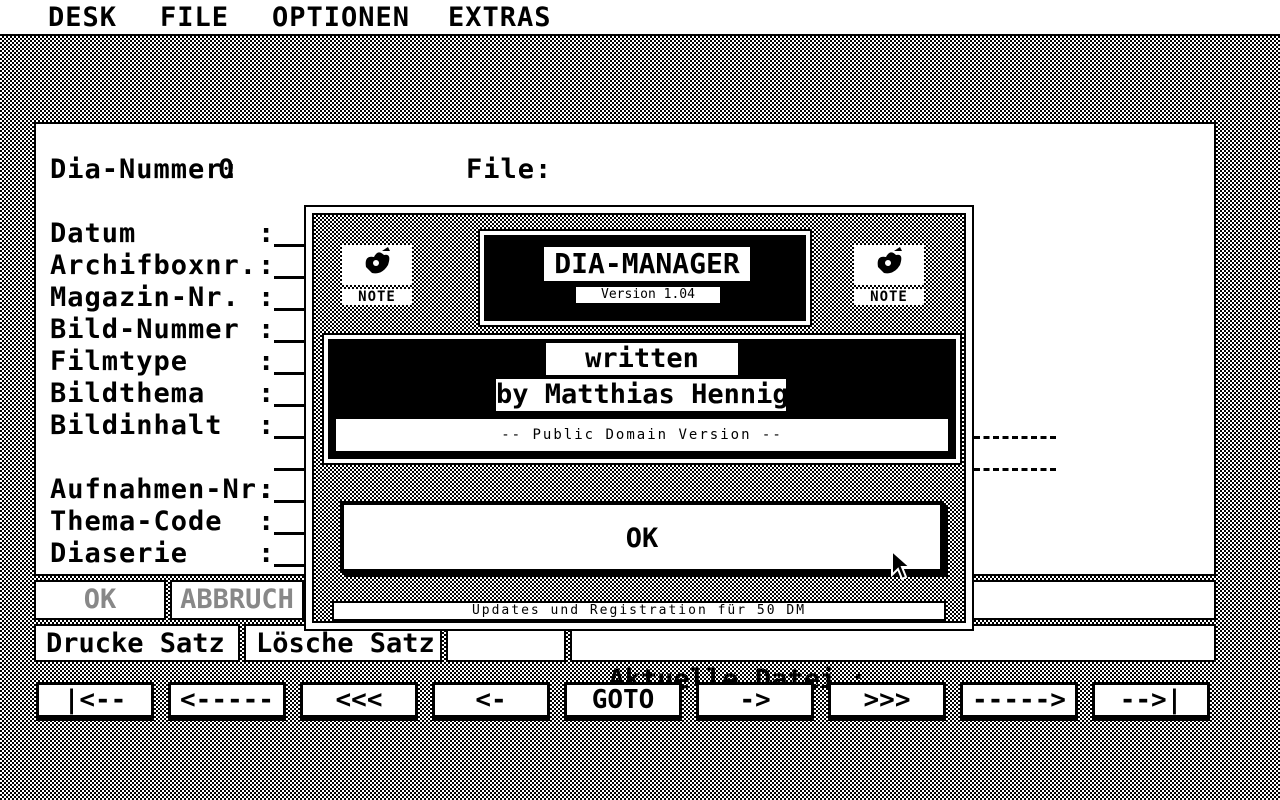  What do you see at coordinates (889, 265) in the screenshot?
I see `note-icon-right-graphic` at bounding box center [889, 265].